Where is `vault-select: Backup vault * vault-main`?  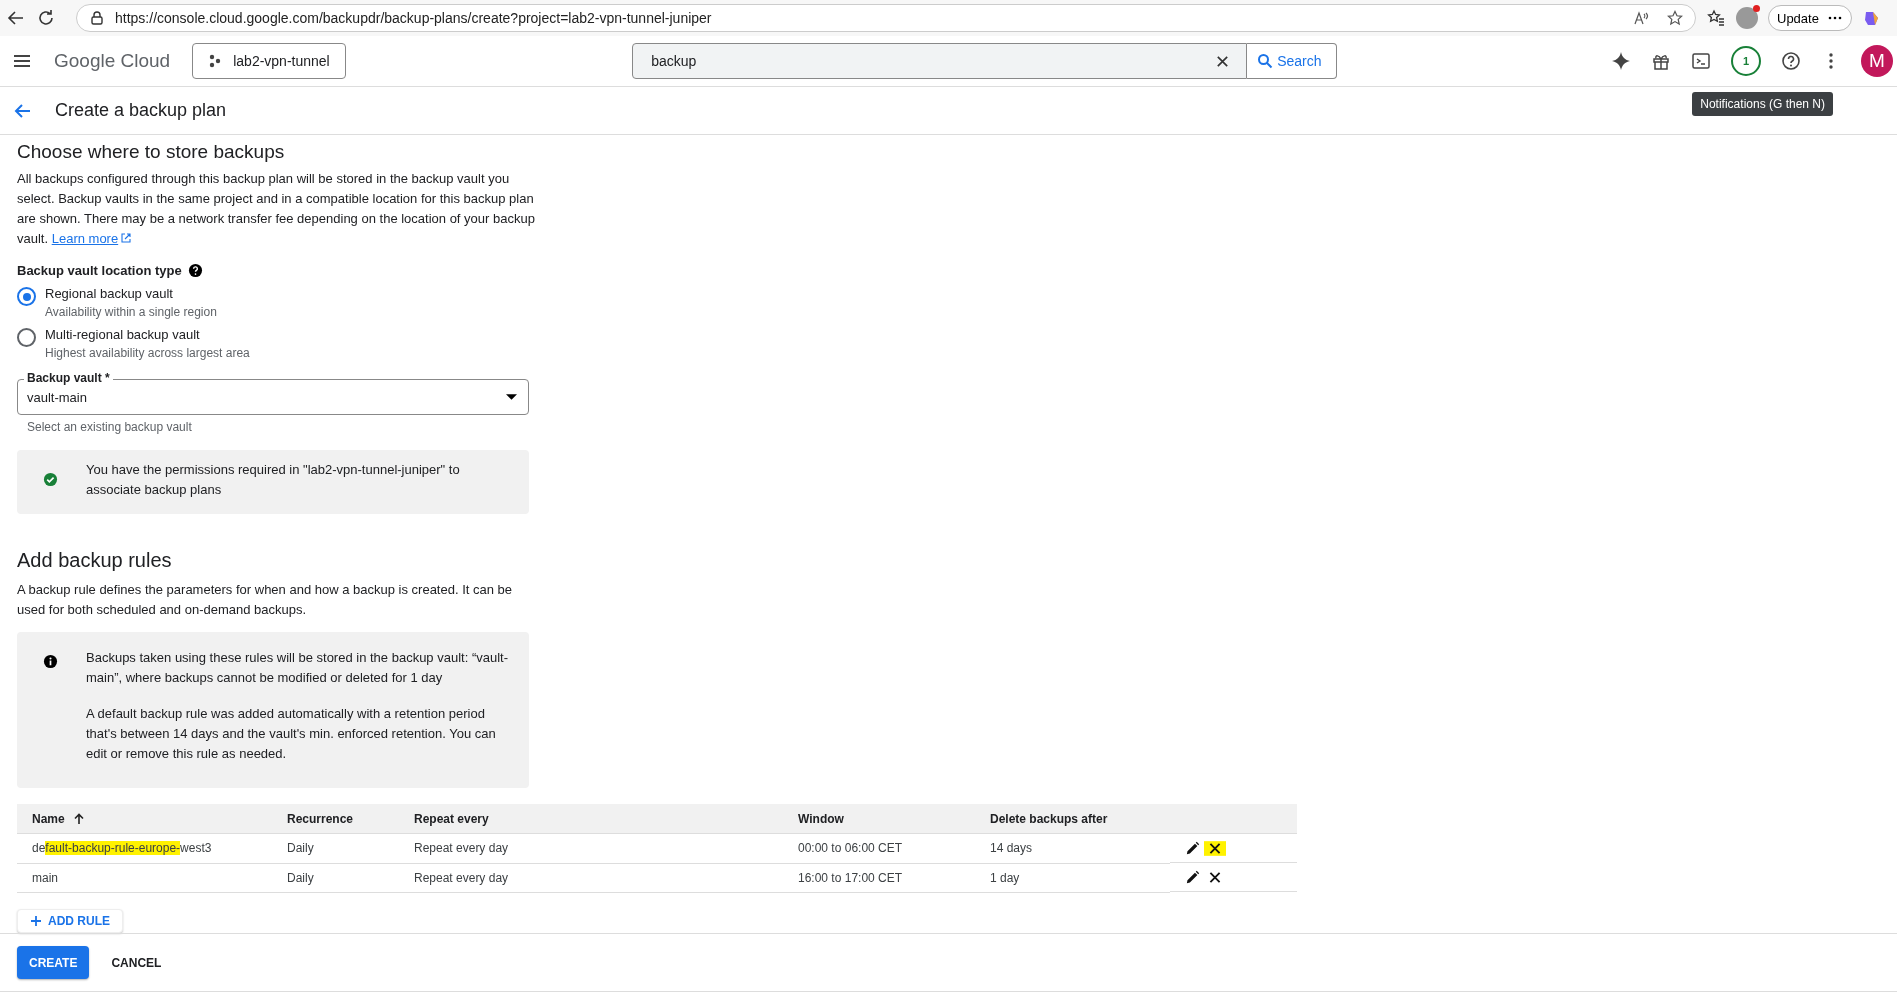
vault-select: Backup vault * vault-main is located at coordinates (273, 392).